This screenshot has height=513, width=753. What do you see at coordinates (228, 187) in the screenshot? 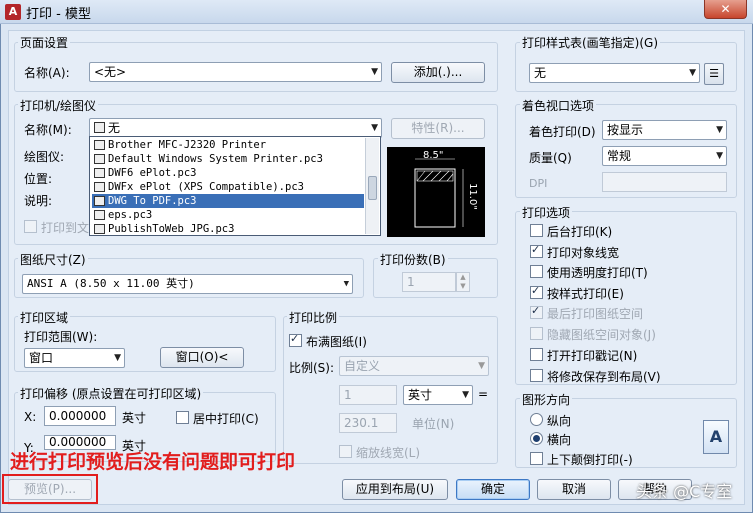
I see `printer-option: DWFx ePlot (XPS Compatible).pc3` at bounding box center [228, 187].